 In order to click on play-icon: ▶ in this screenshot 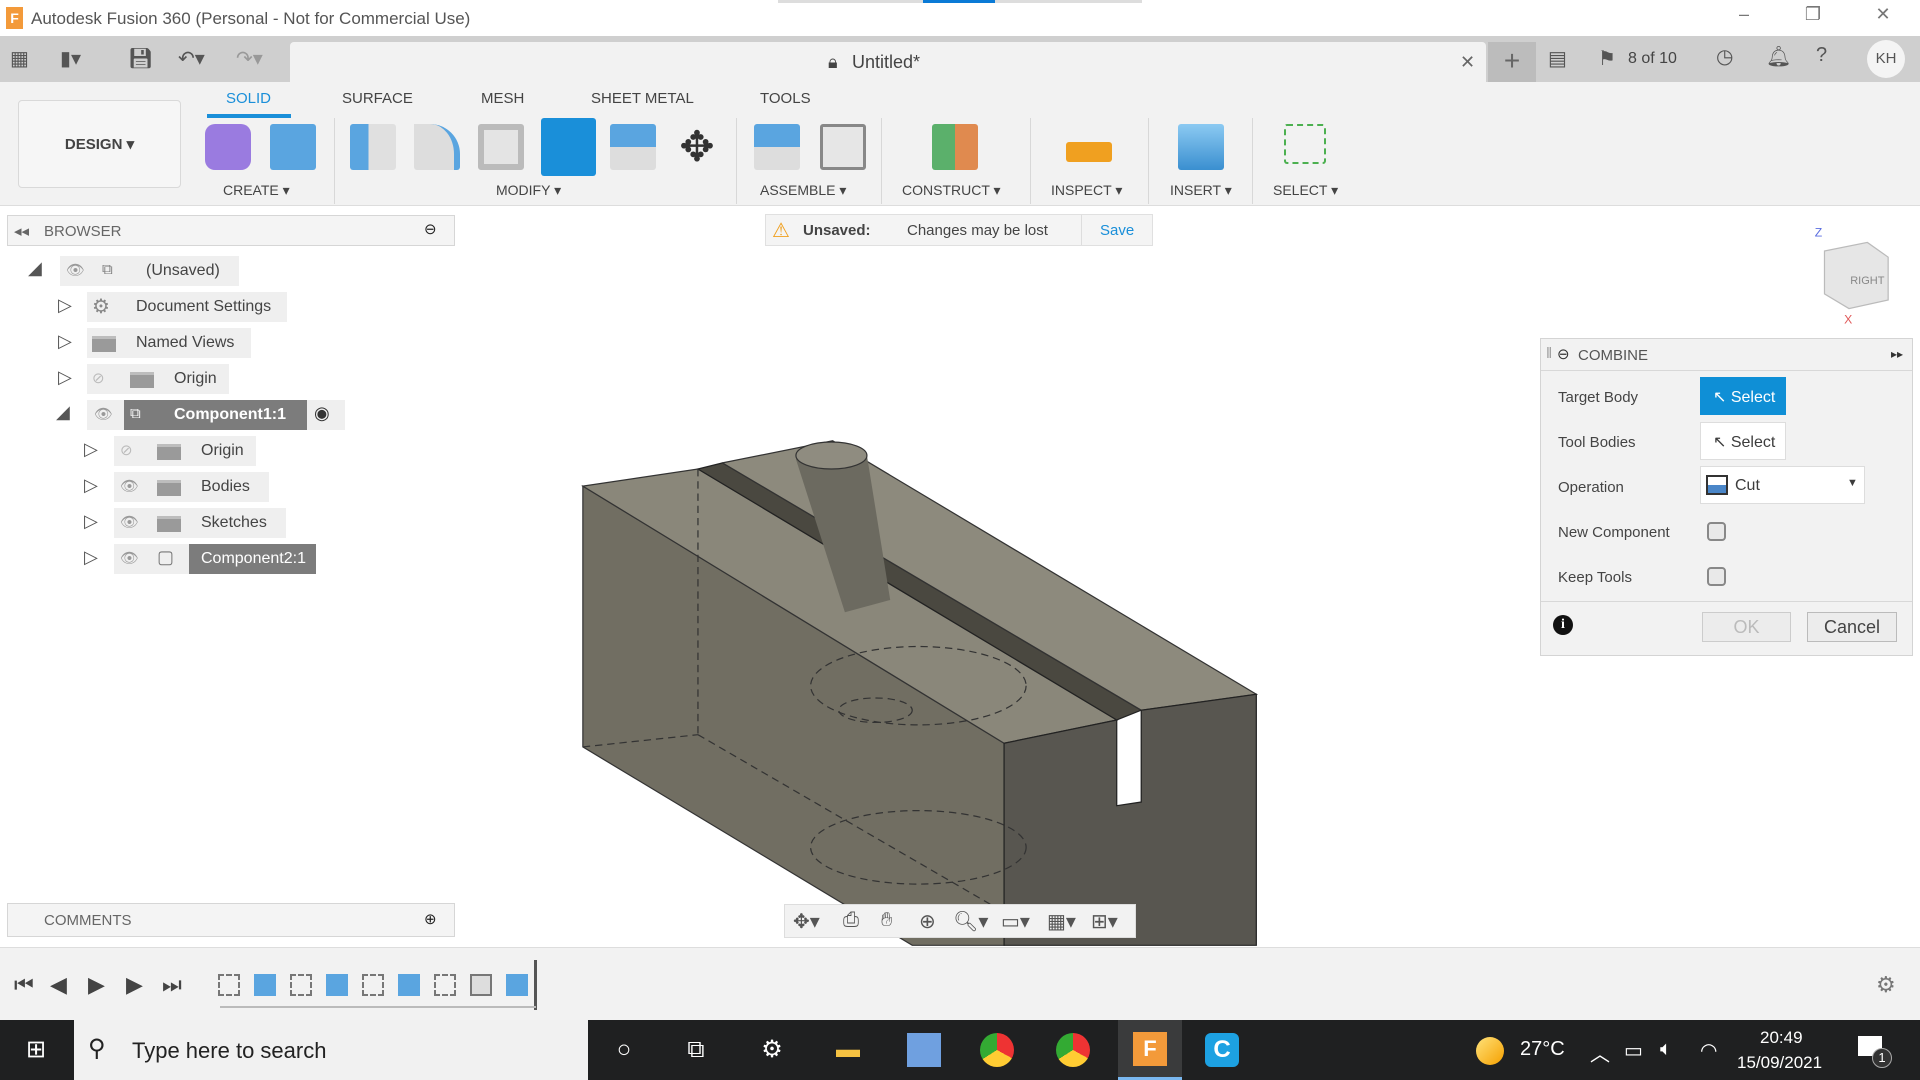, I will do `click(96, 985)`.